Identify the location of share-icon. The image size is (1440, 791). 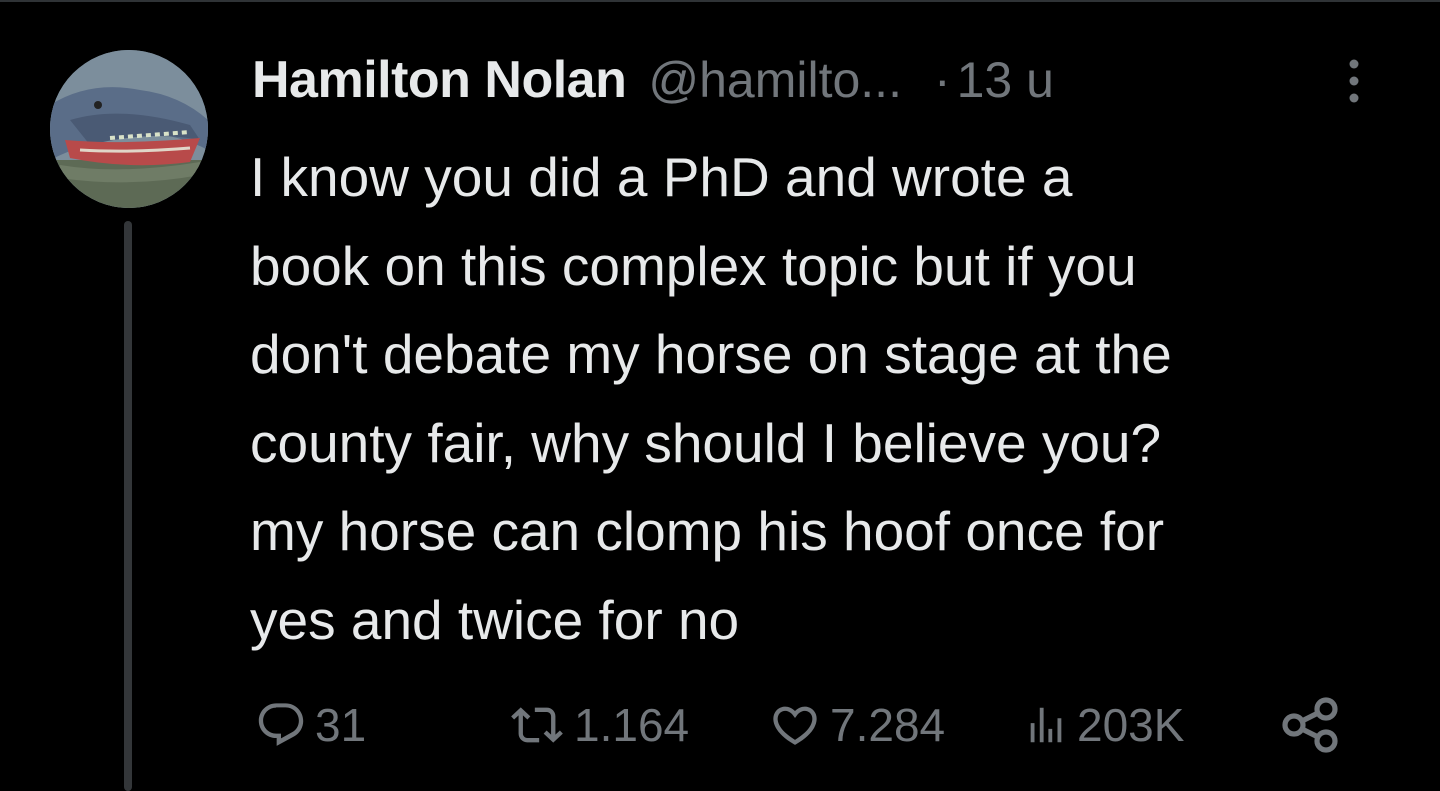
(1310, 725).